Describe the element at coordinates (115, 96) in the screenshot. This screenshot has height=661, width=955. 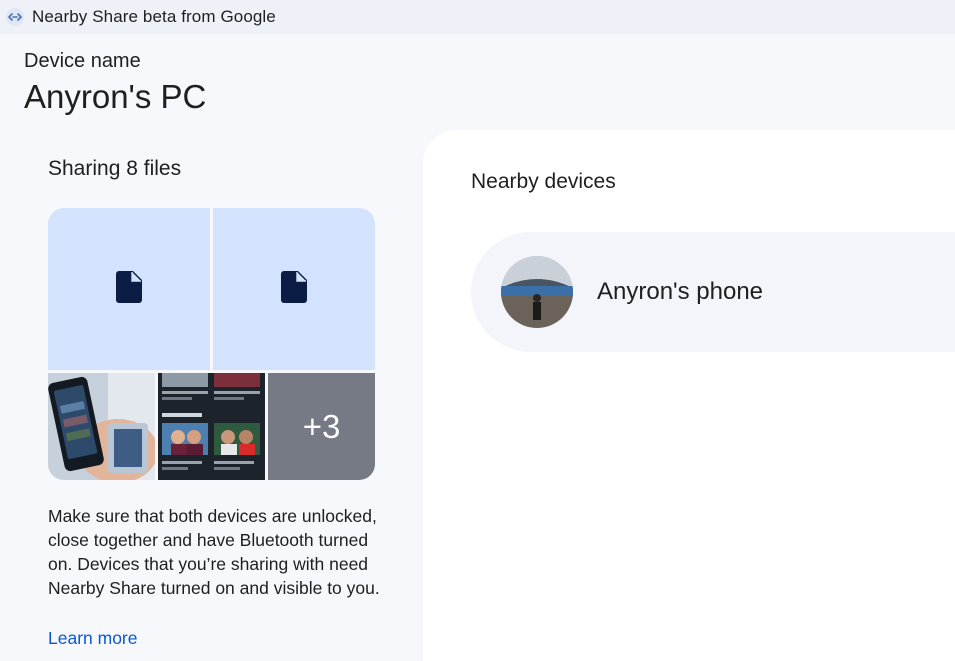
I see `device-name: Anyron's PC` at that location.